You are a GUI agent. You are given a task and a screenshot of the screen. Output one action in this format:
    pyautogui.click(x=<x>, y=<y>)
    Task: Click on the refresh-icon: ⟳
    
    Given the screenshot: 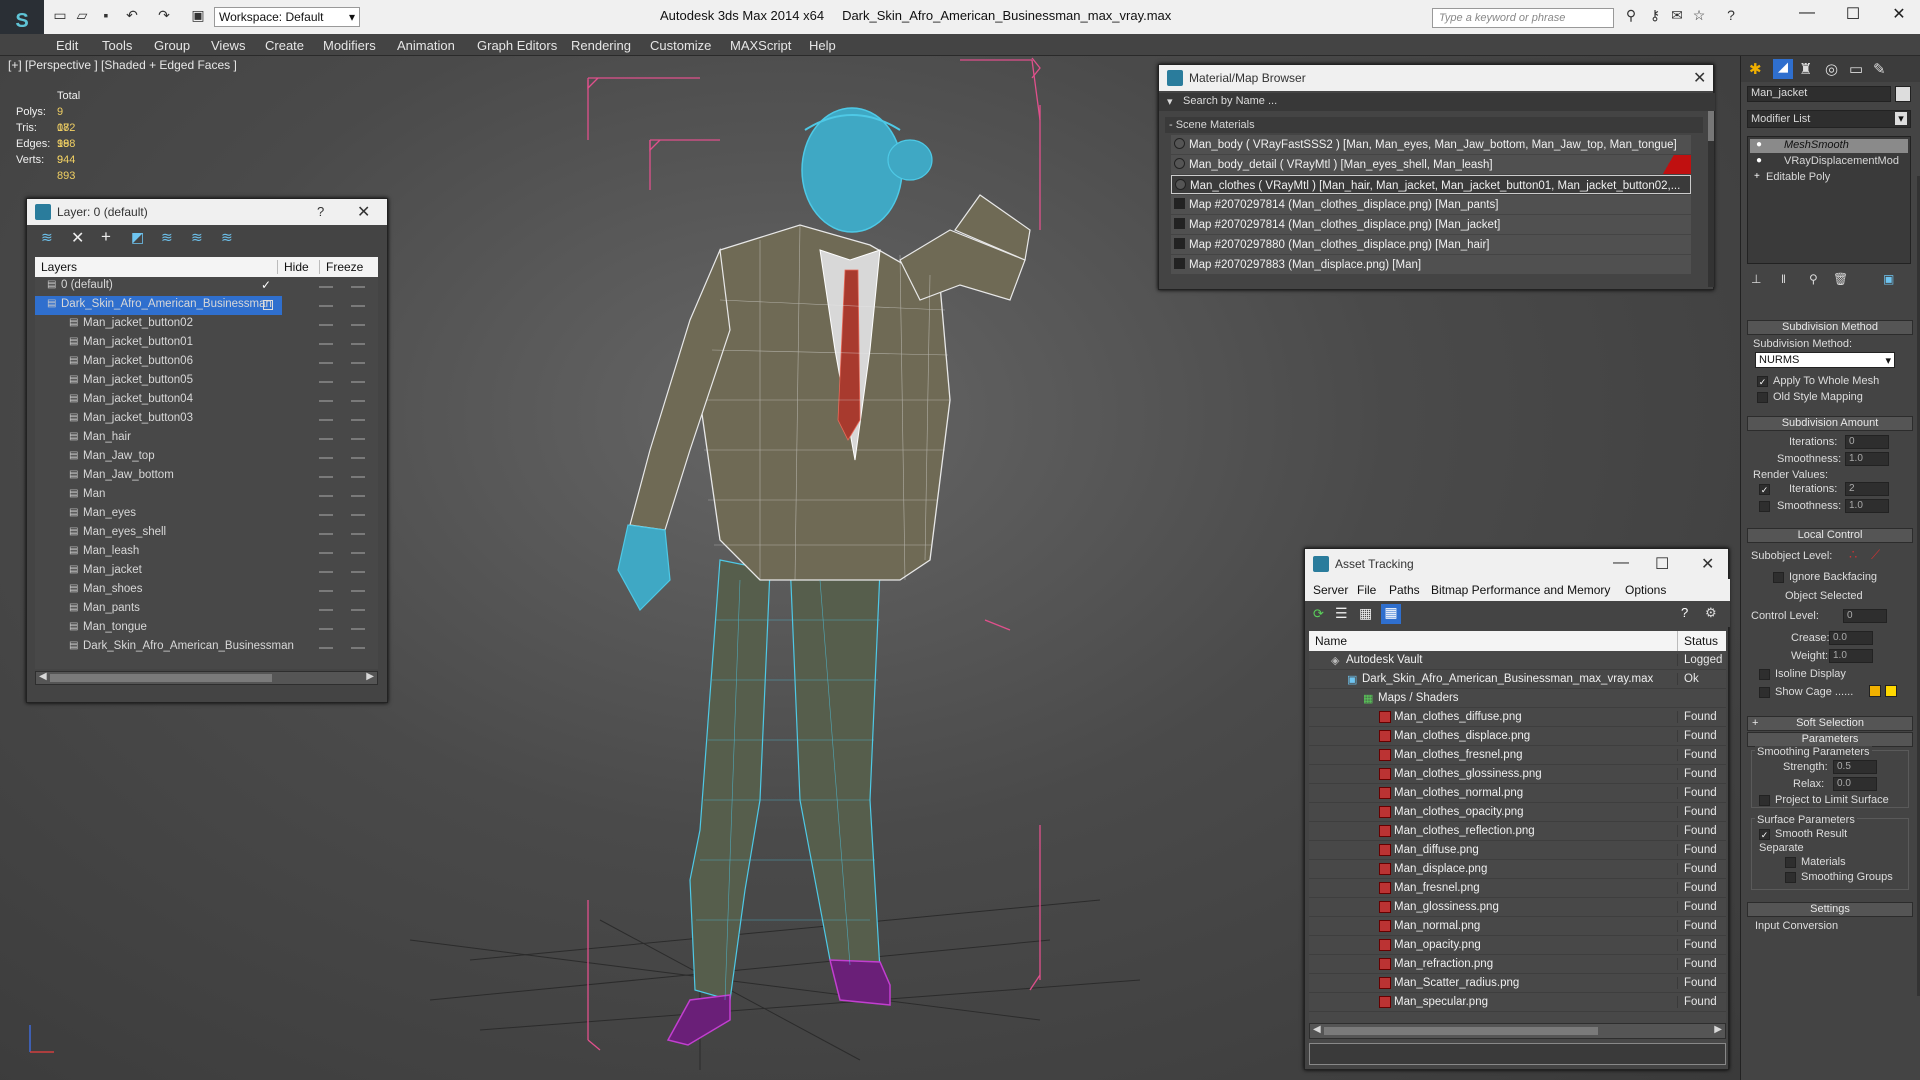 What is the action you would take?
    pyautogui.click(x=1318, y=614)
    